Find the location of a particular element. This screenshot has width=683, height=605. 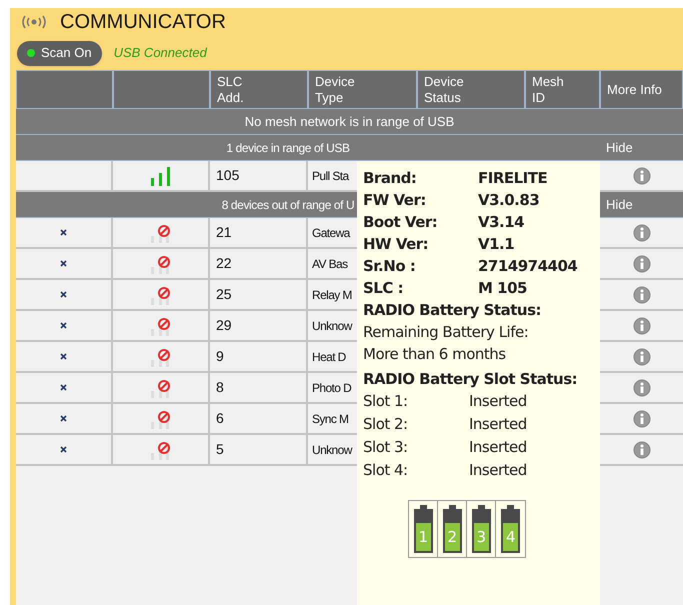

table-cell-text: Gatewa is located at coordinates (331, 233).